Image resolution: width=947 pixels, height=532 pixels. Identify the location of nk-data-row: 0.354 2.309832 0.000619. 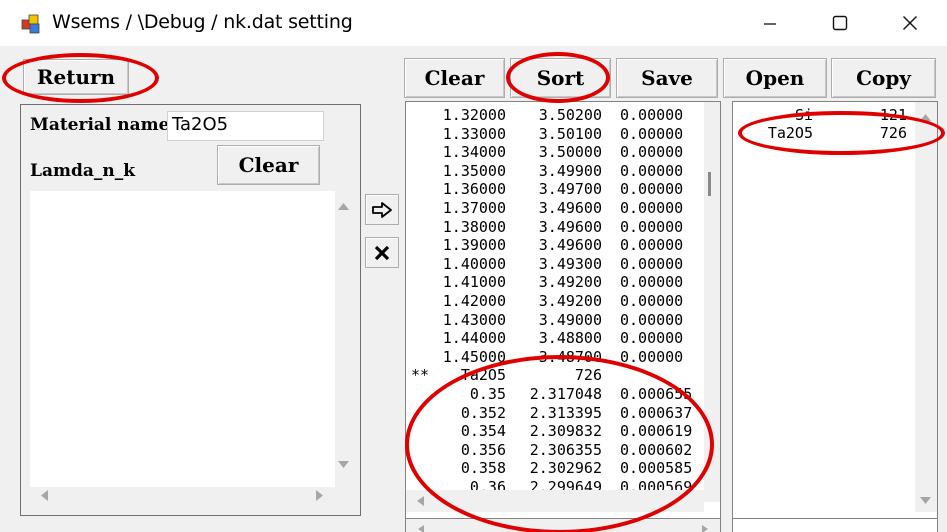
(552, 431).